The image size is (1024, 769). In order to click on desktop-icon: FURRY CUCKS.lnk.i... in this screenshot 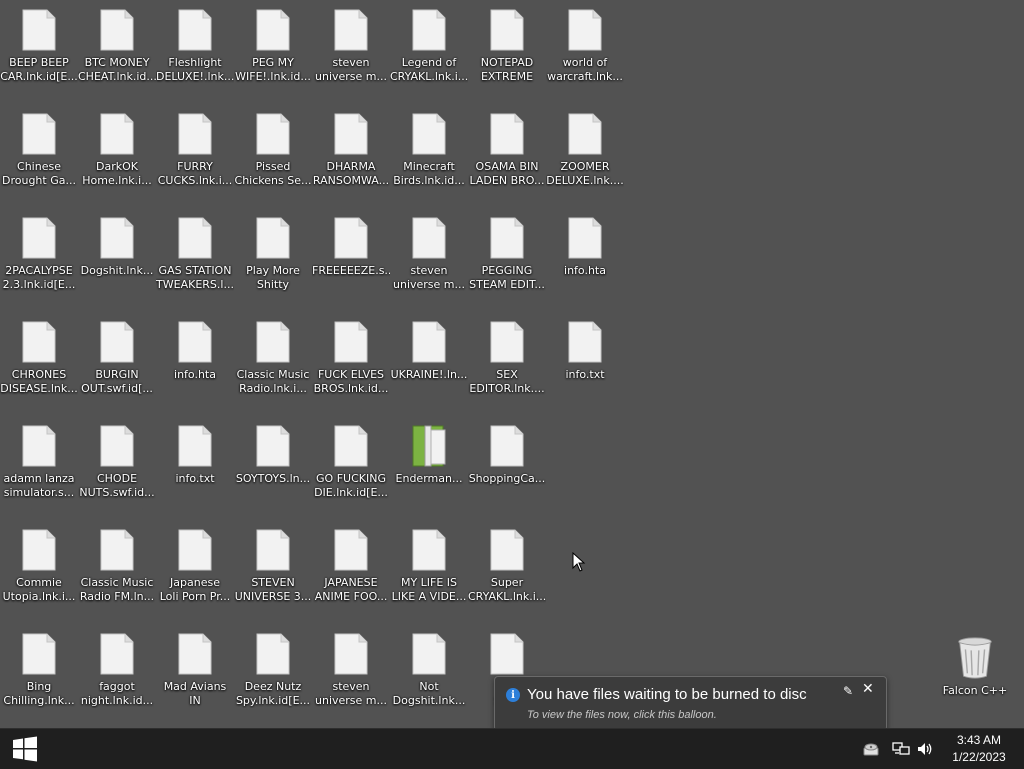, I will do `click(195, 154)`.